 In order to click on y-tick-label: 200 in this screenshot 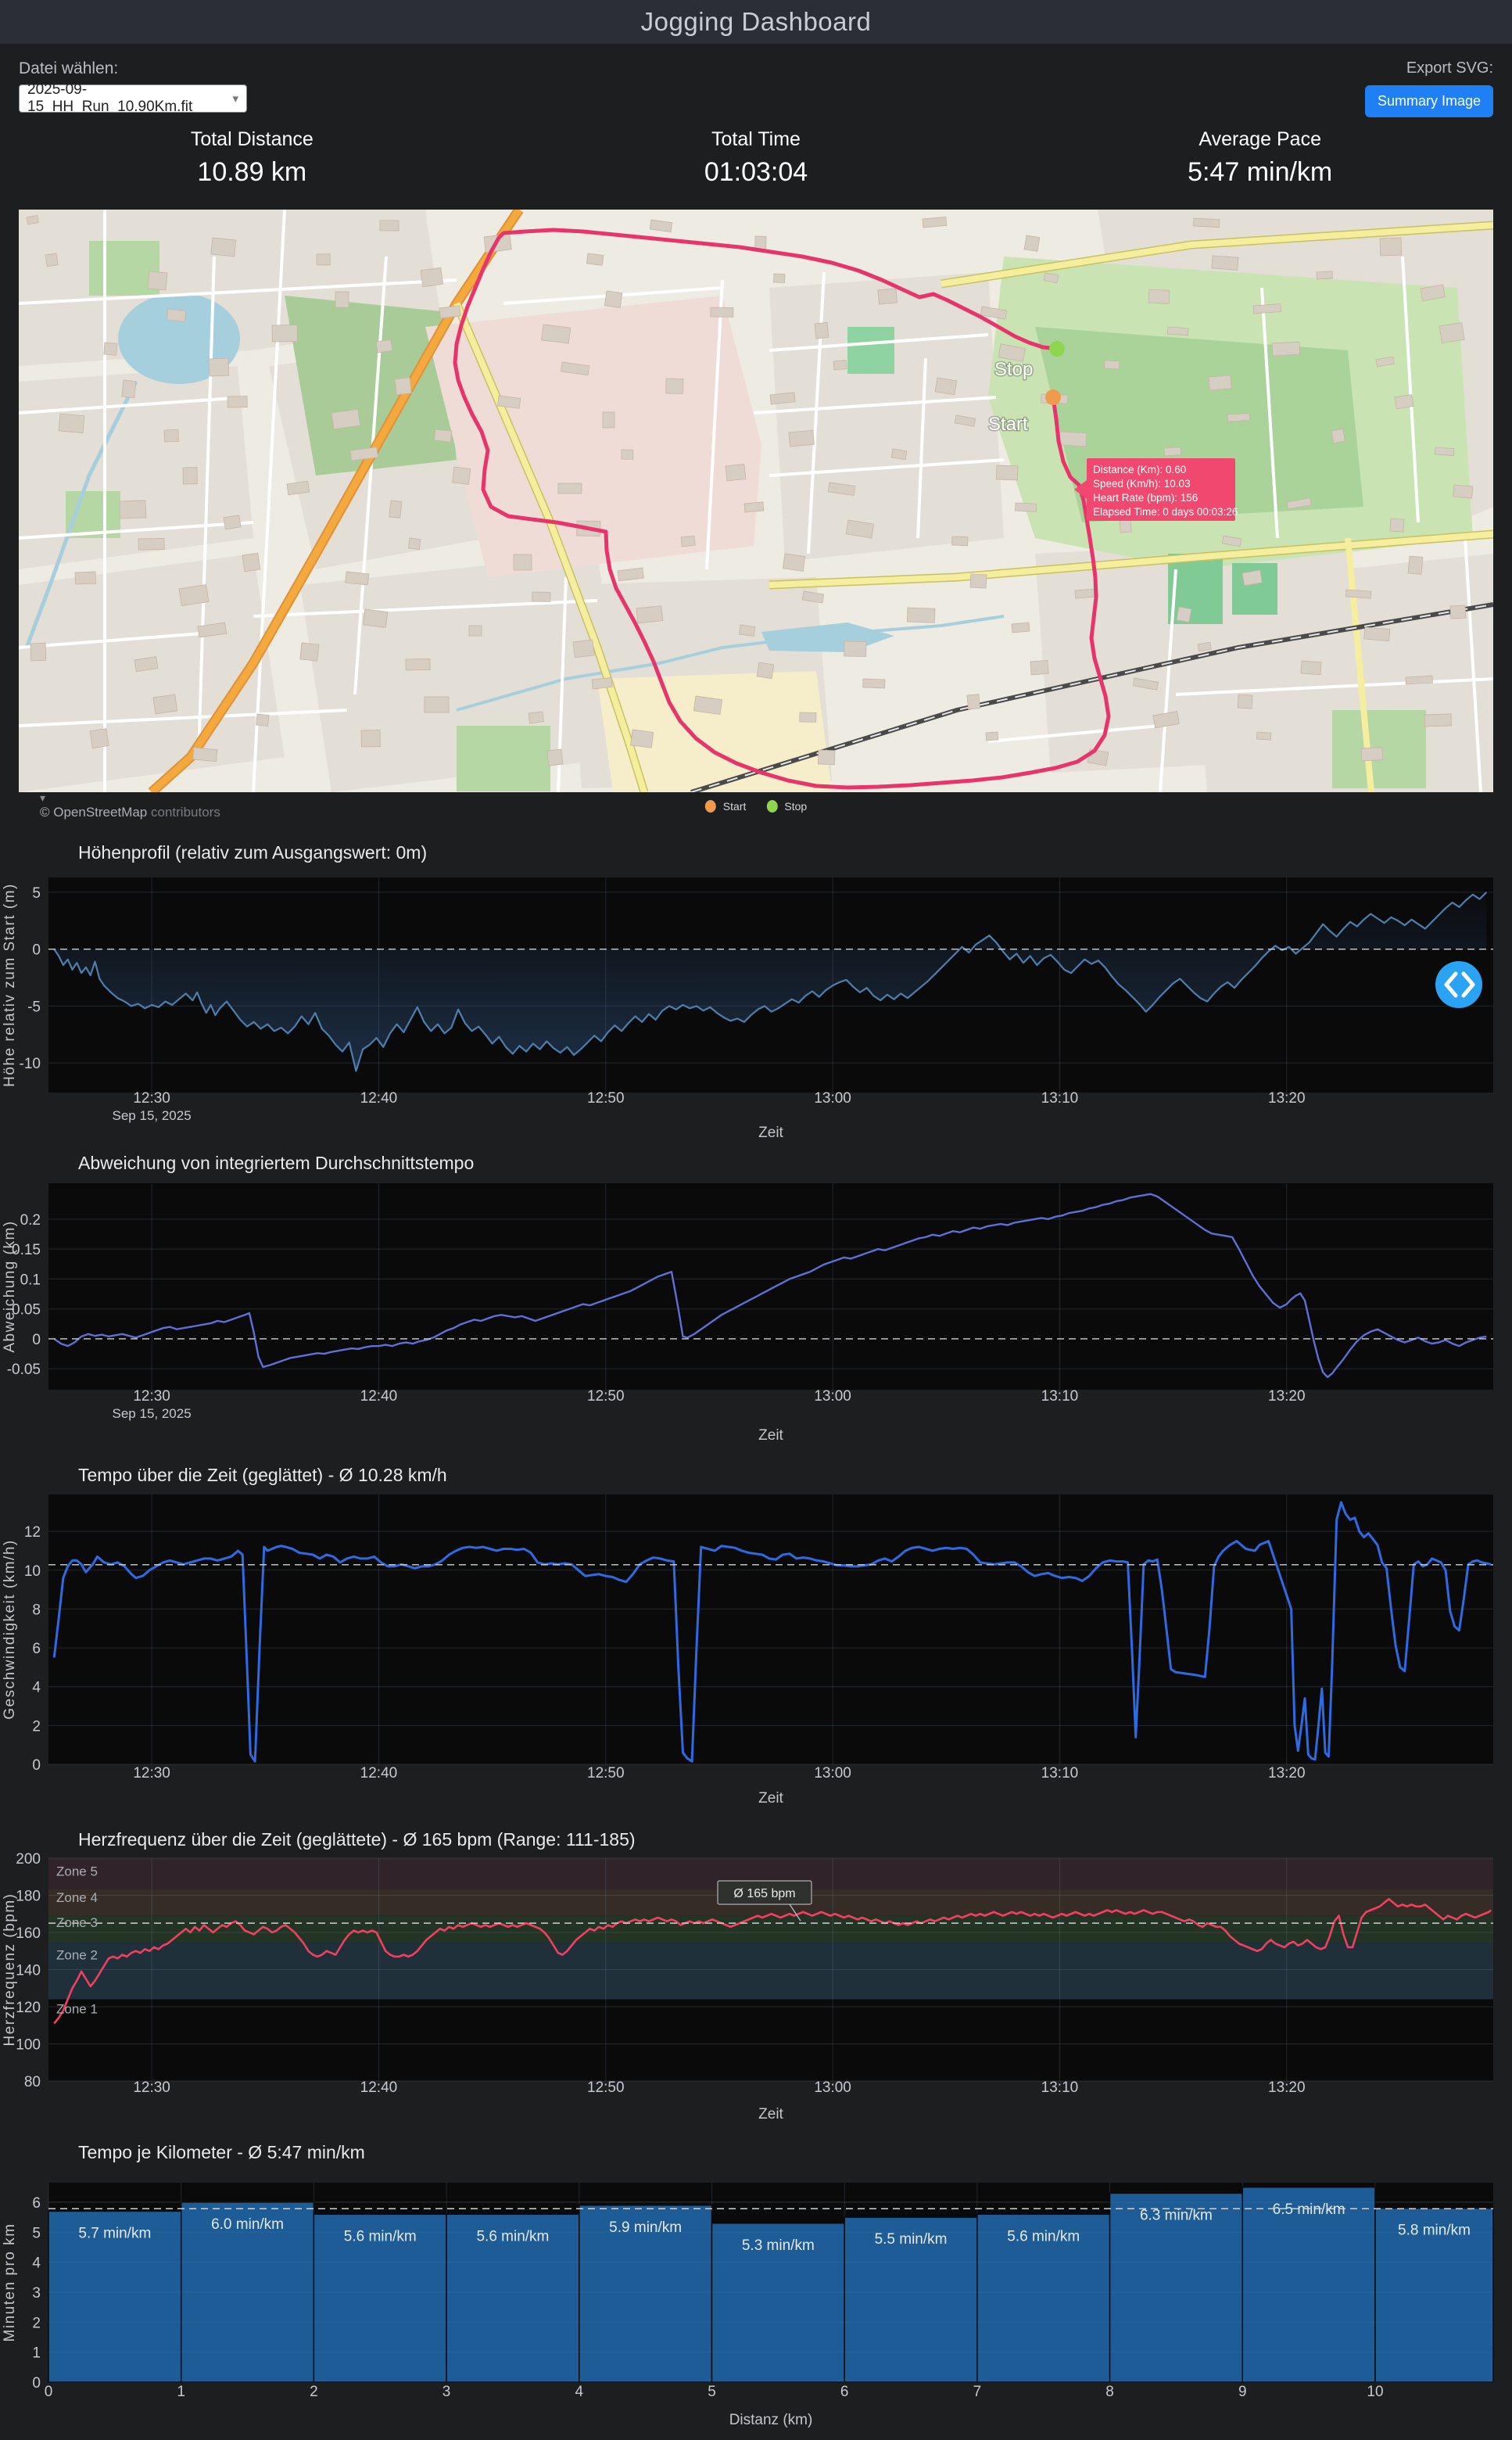, I will do `click(28, 1860)`.